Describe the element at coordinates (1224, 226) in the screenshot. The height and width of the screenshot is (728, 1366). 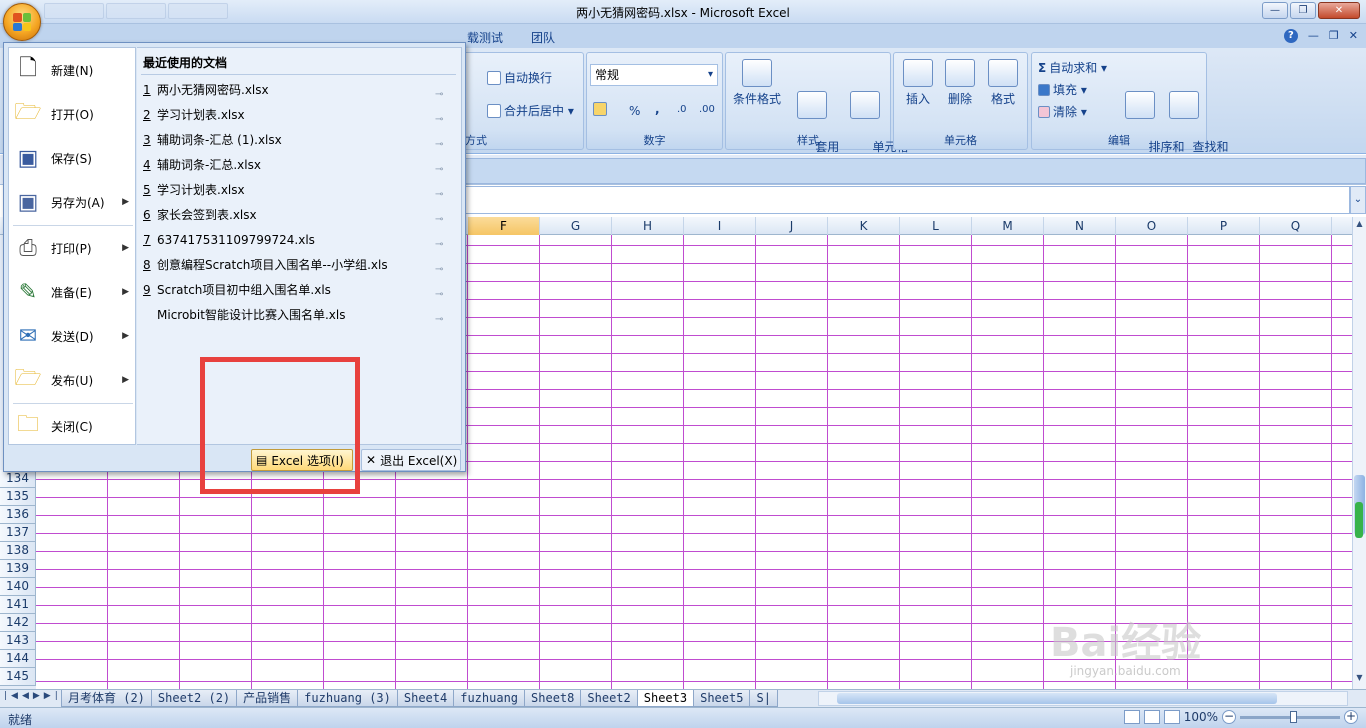
I see `column-header: P` at that location.